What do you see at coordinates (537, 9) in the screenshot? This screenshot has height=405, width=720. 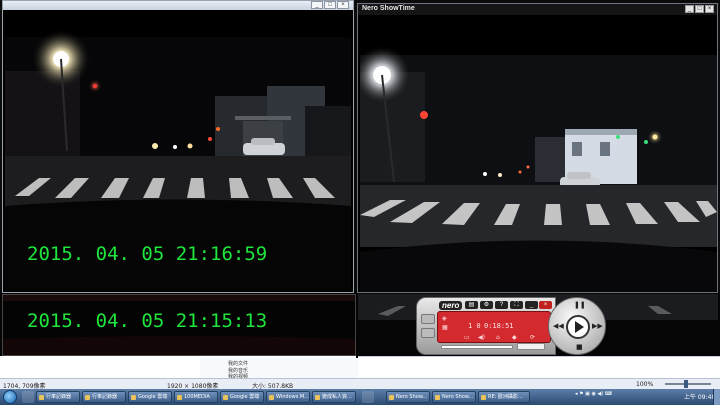 I see `nero-titlebar: Nero ShowTime _ □ ×` at bounding box center [537, 9].